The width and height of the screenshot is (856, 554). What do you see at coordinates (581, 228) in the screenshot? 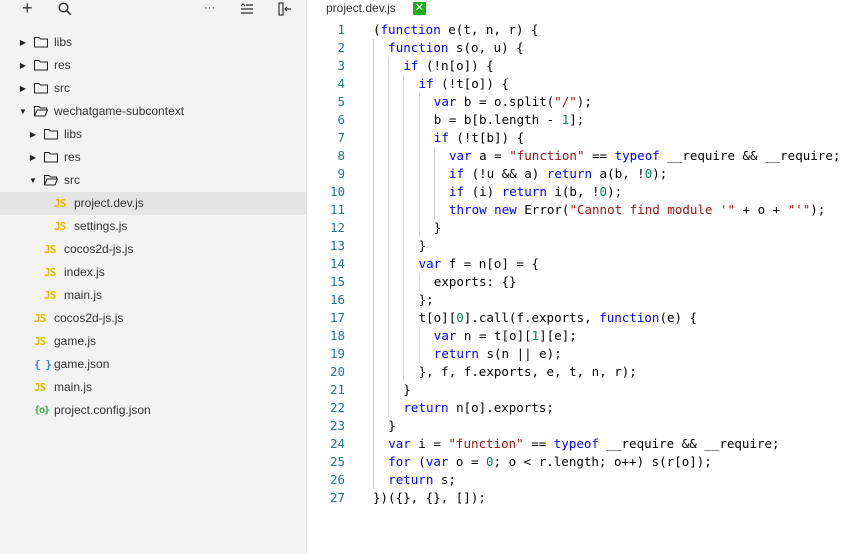
I see `code-line: 12}` at bounding box center [581, 228].